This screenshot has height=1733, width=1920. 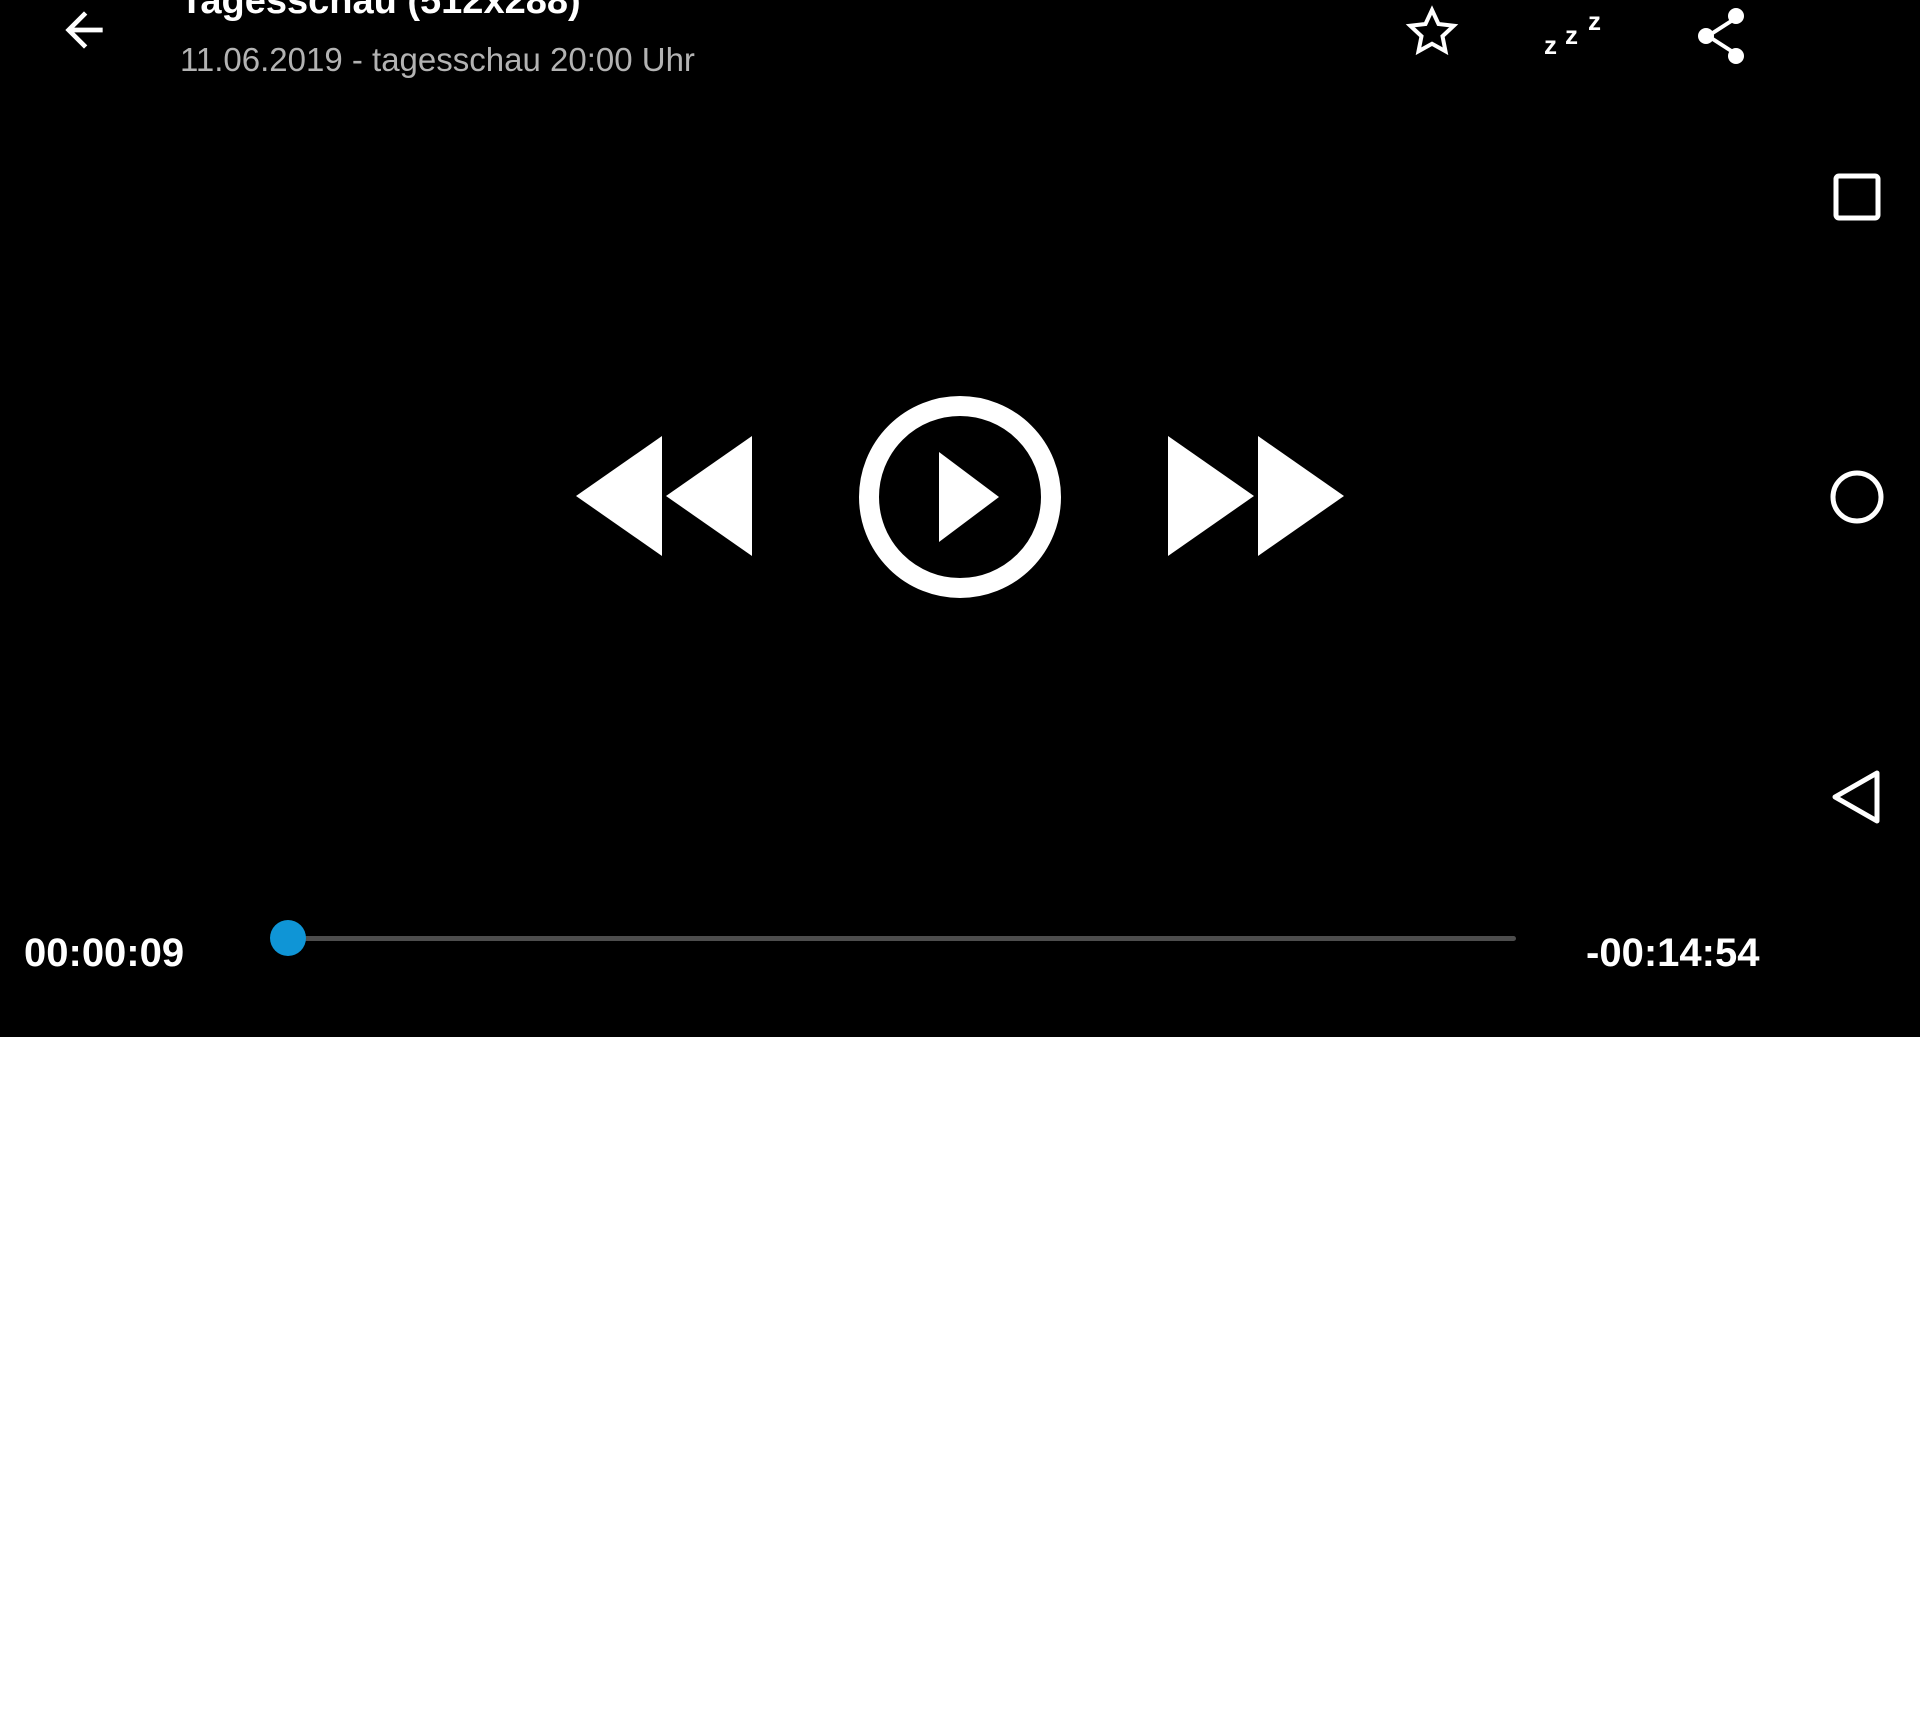 I want to click on back-triangle-icon, so click(x=1856, y=797).